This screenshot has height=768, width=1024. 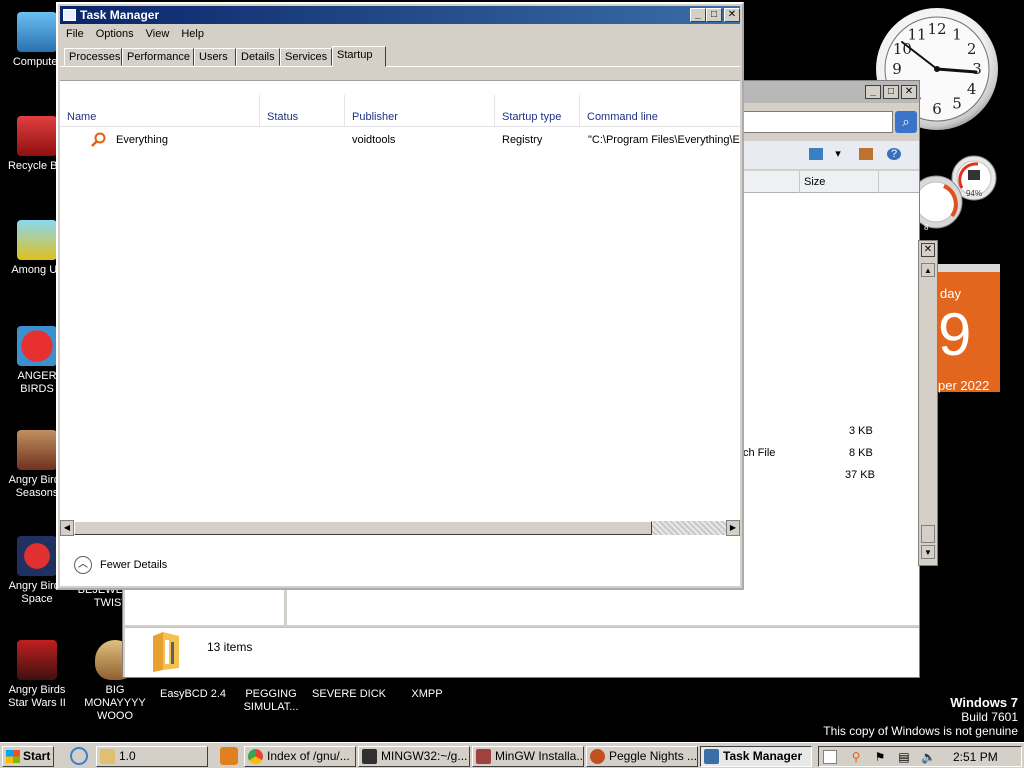 I want to click on tab-services: Services, so click(x=306, y=57).